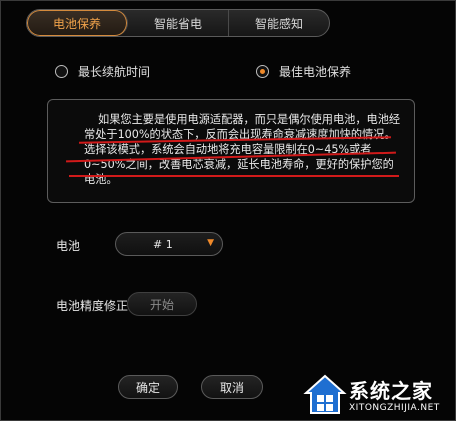  Describe the element at coordinates (315, 72) in the screenshot. I see `option-best-battery-care-label: 最佳电池保养` at that location.